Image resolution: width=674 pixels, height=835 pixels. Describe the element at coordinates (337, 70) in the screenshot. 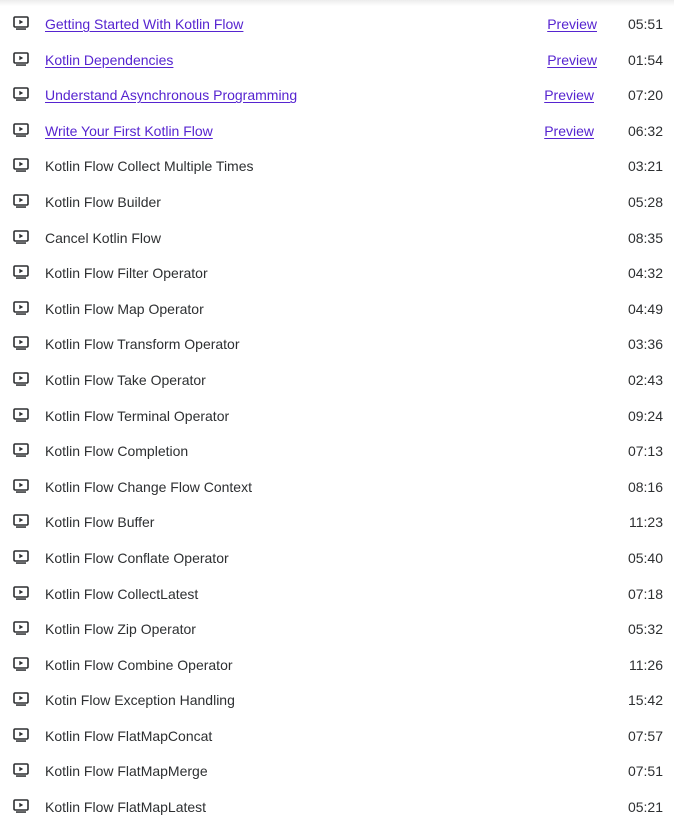

I see `lecture-row: Kotlin Dependencies Preview 01:54` at that location.